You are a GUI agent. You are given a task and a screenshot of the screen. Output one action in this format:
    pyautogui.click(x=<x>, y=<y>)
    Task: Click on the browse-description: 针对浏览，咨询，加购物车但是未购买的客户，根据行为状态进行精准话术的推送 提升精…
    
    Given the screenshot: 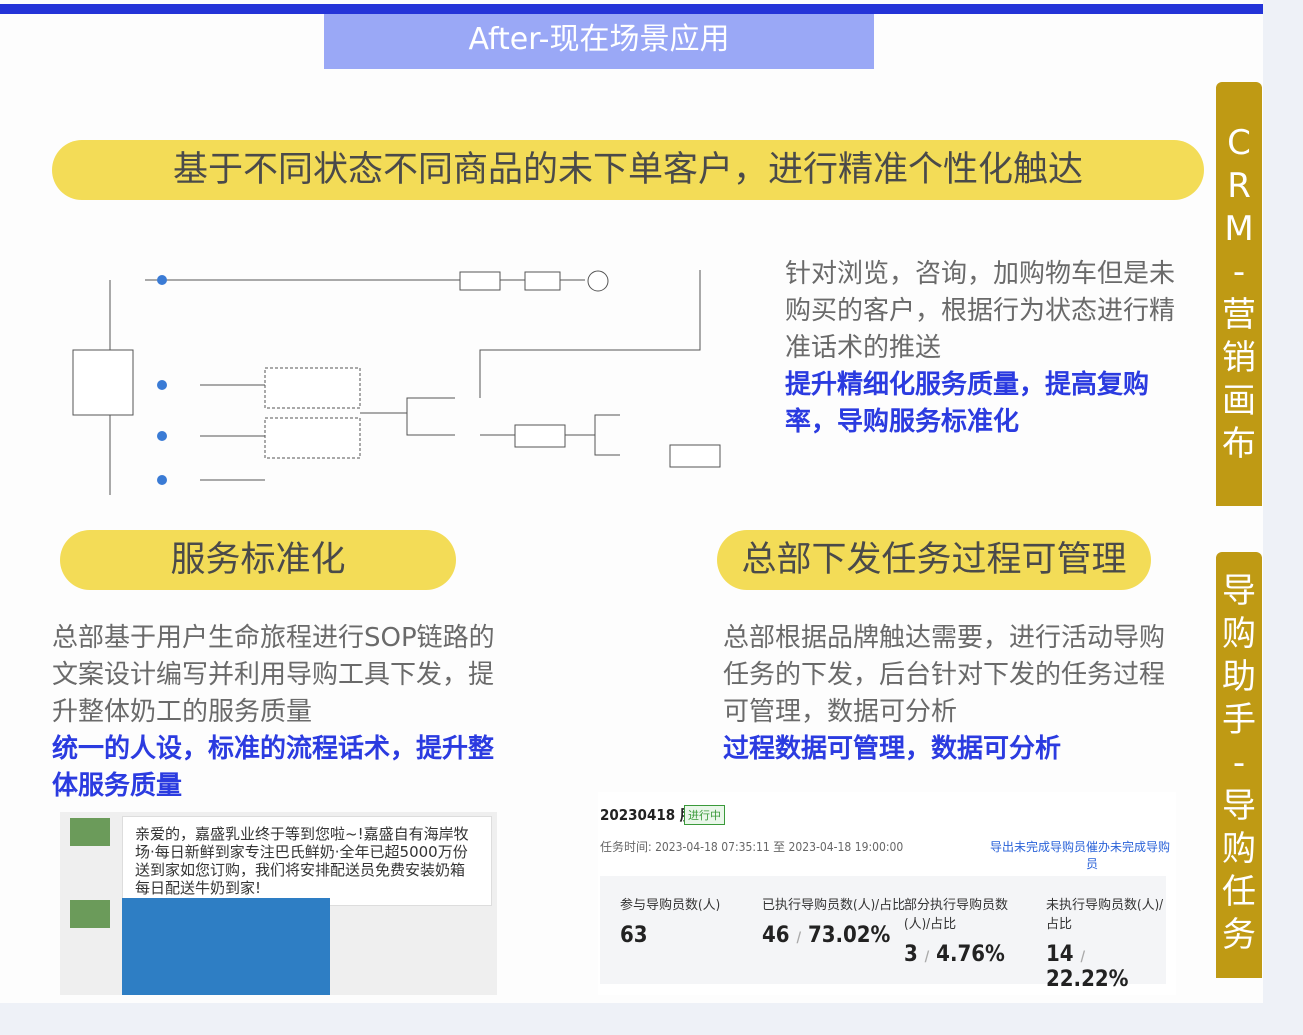 What is the action you would take?
    pyautogui.click(x=985, y=348)
    